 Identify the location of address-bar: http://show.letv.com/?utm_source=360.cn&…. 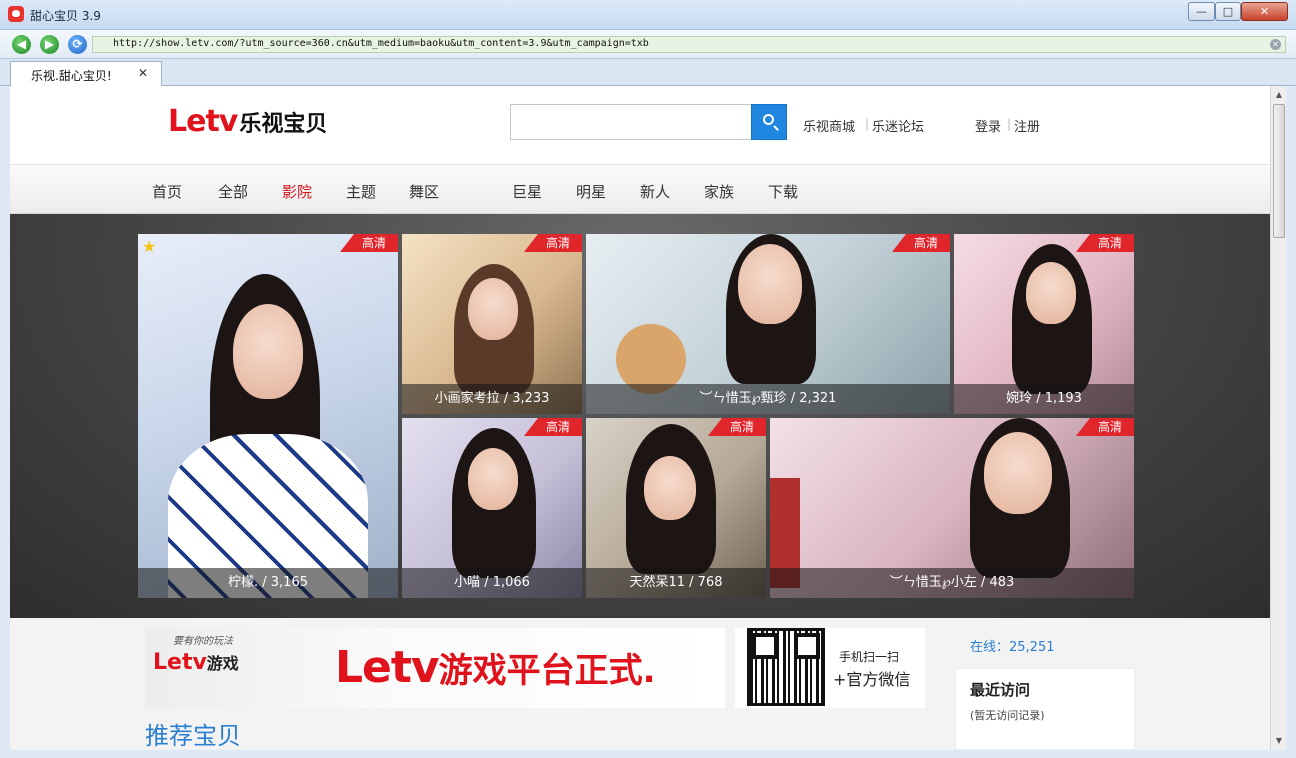
(689, 44).